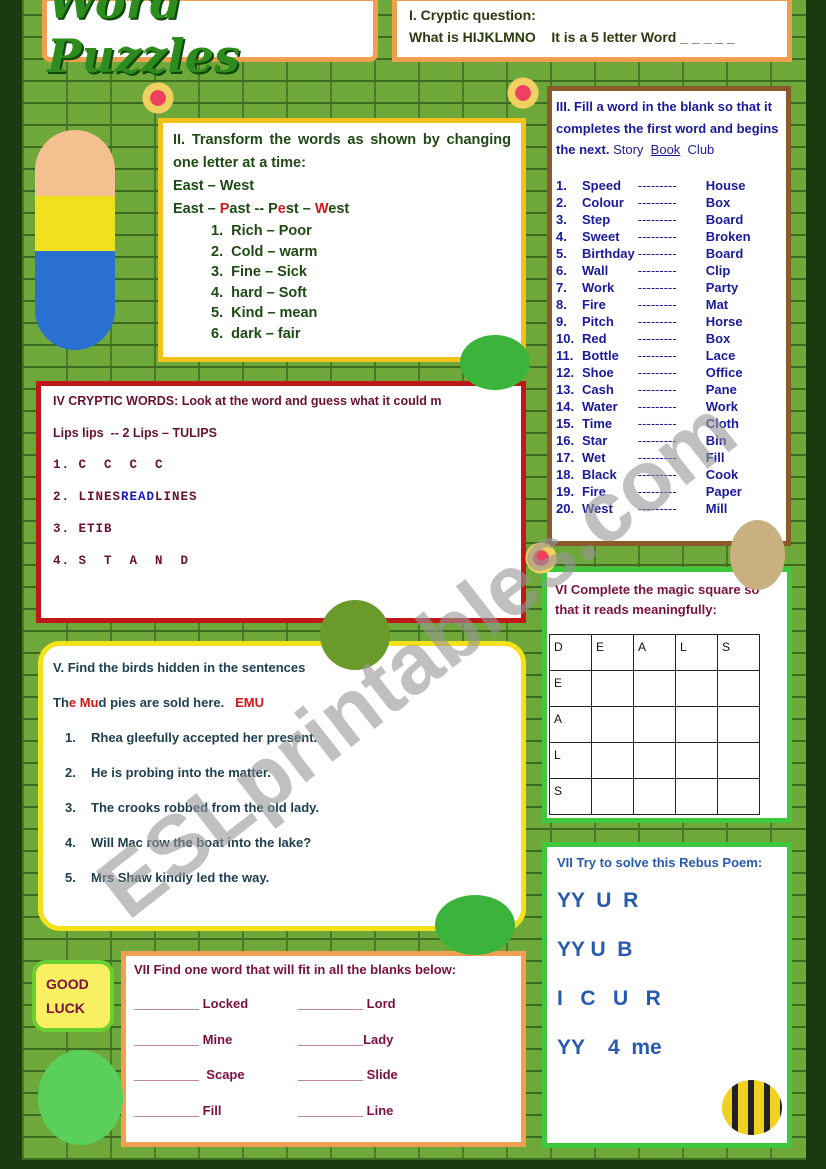  What do you see at coordinates (716, 440) in the screenshot?
I see `second-word: Bin` at bounding box center [716, 440].